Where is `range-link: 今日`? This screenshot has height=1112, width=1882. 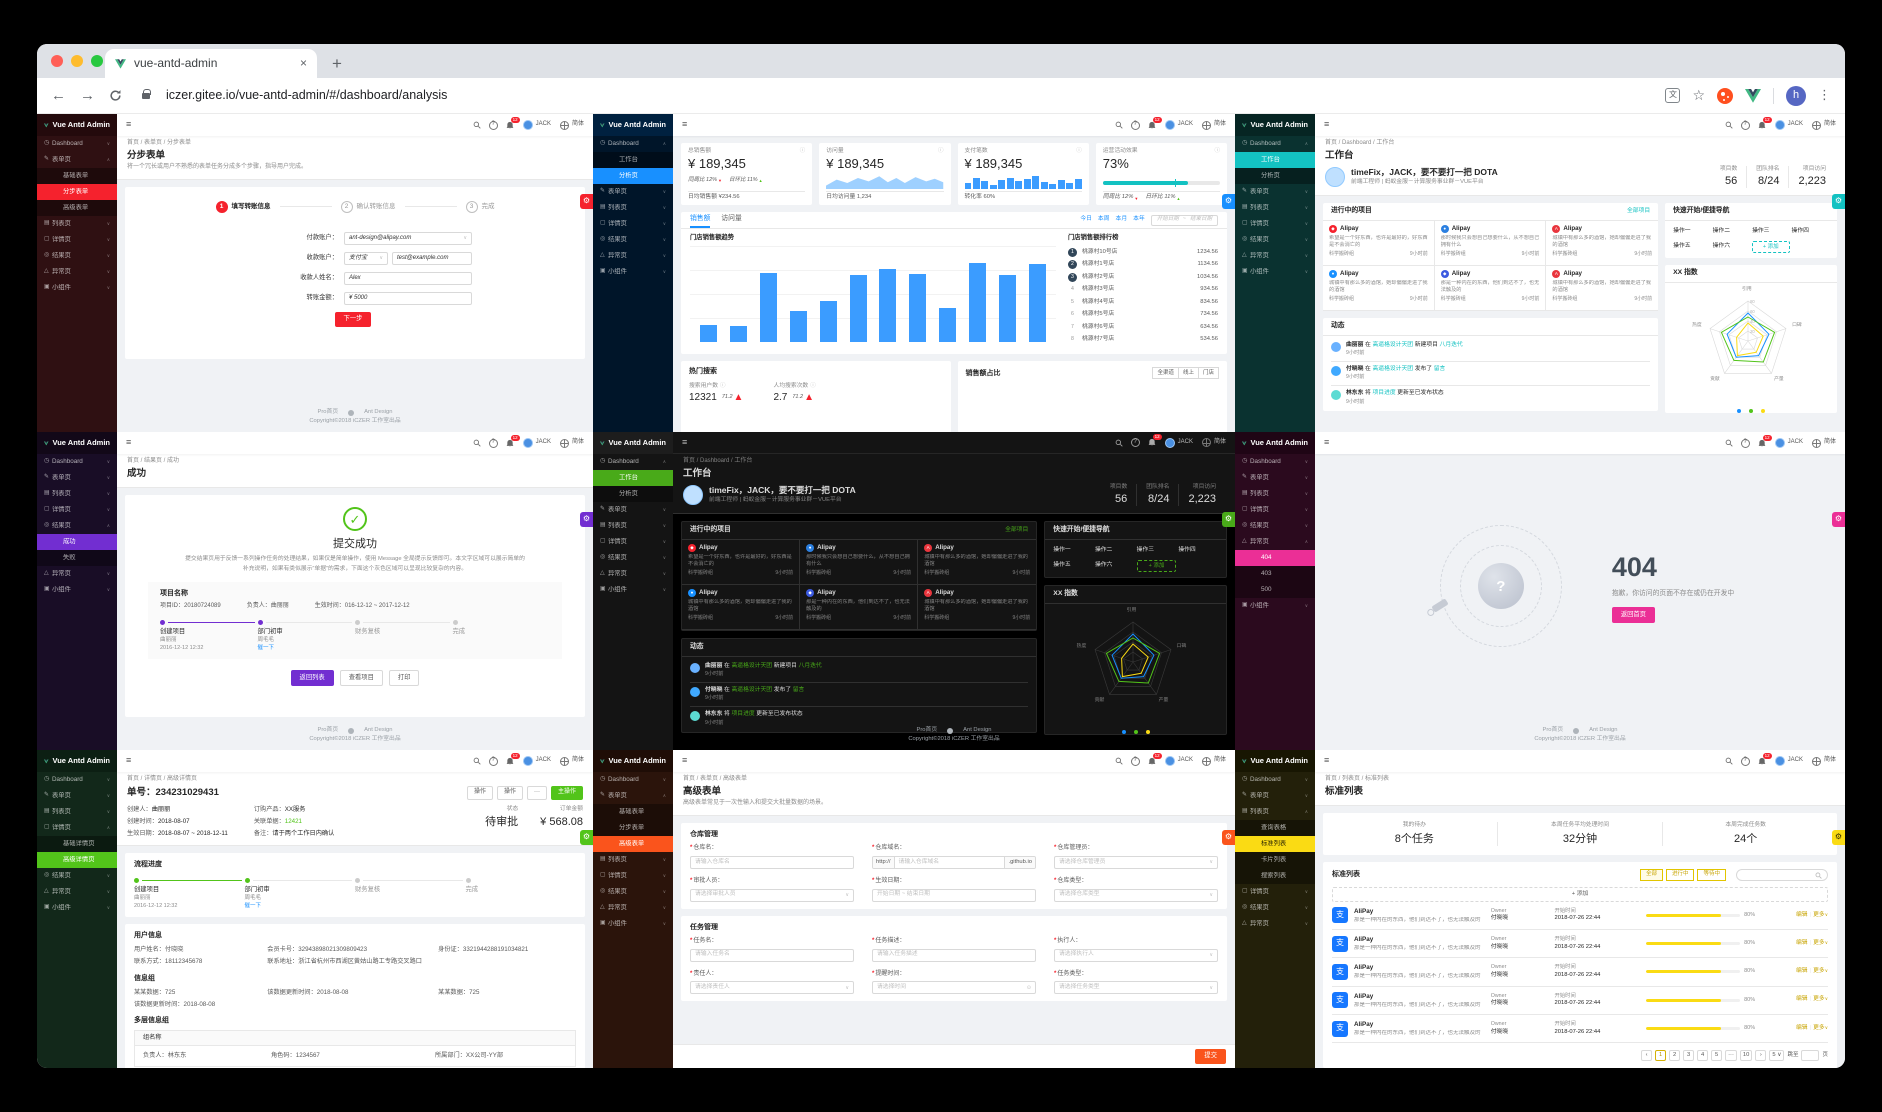
range-link: 今日 is located at coordinates (1086, 220).